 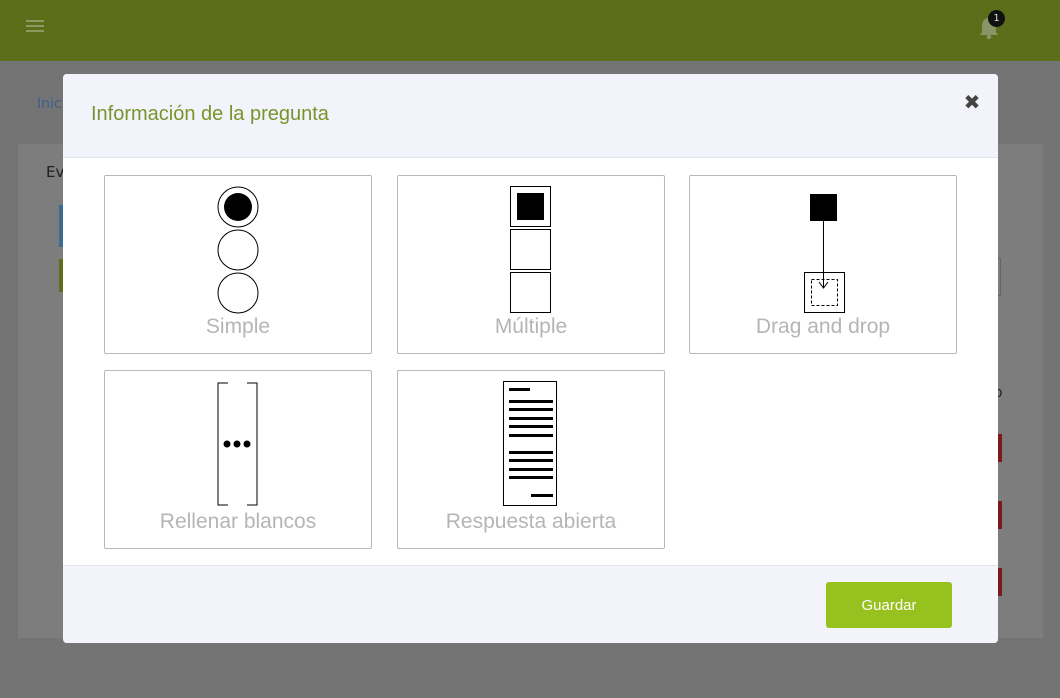 I want to click on menu-icon, so click(x=35, y=27).